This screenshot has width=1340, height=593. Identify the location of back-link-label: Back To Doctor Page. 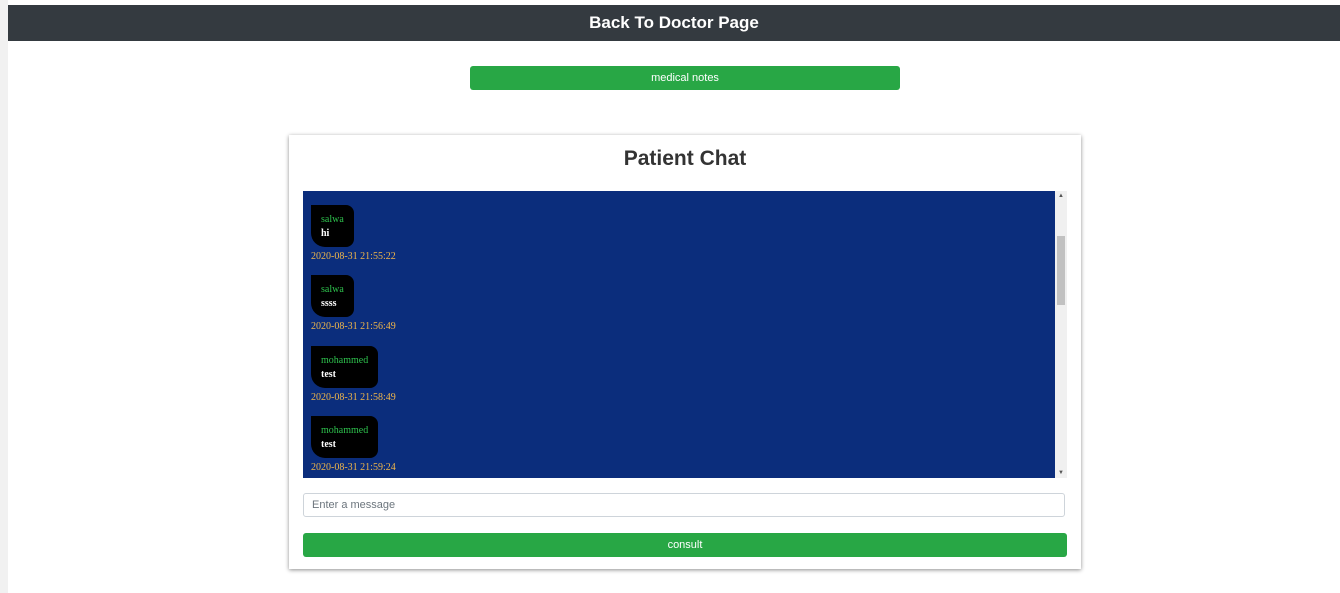
(674, 22).